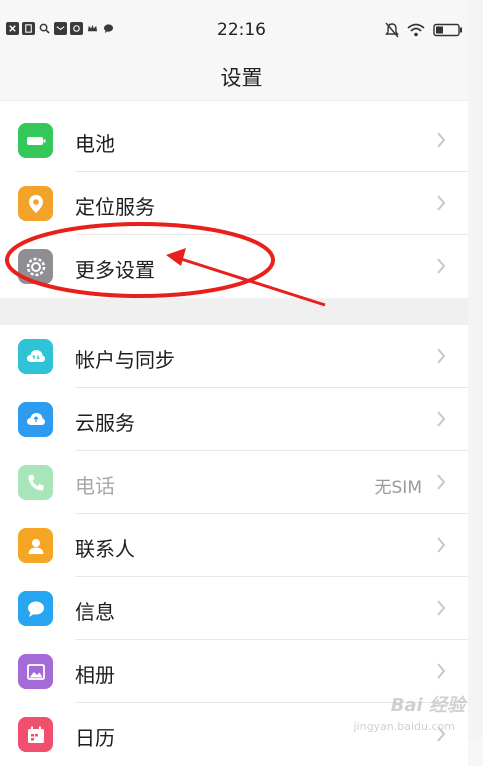  Describe the element at coordinates (241, 78) in the screenshot. I see `page-title: 设置` at that location.